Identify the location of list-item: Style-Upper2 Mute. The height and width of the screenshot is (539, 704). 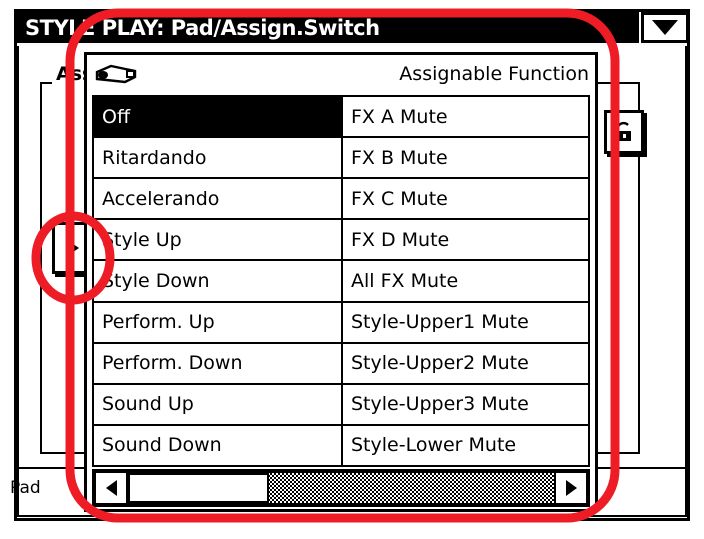
(465, 364).